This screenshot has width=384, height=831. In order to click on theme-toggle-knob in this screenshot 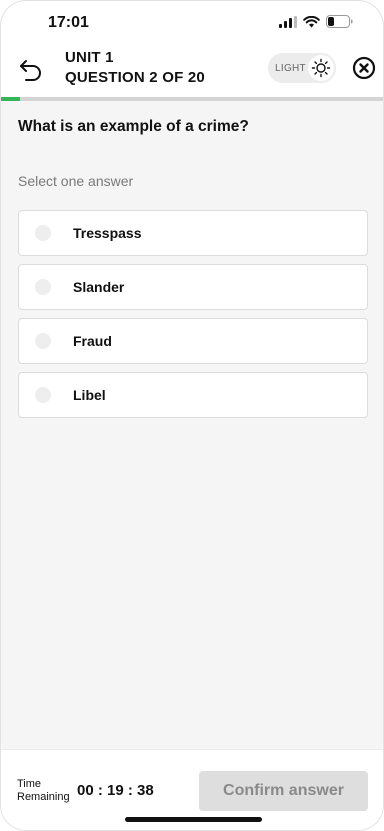, I will do `click(321, 68)`.